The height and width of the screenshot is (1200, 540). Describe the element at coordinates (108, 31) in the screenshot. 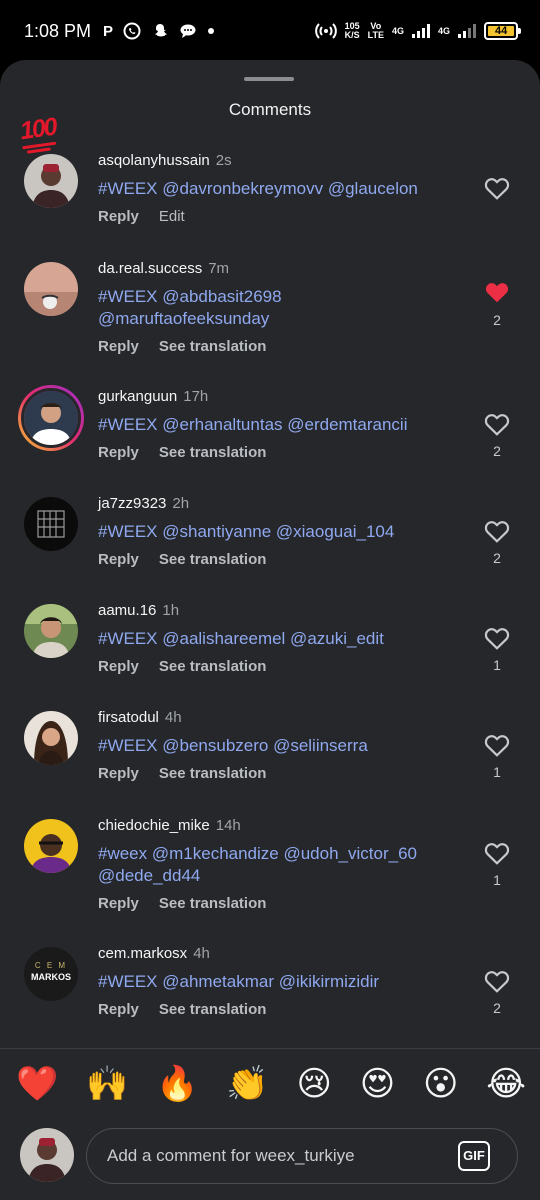

I see `parking-app-icon: P` at that location.